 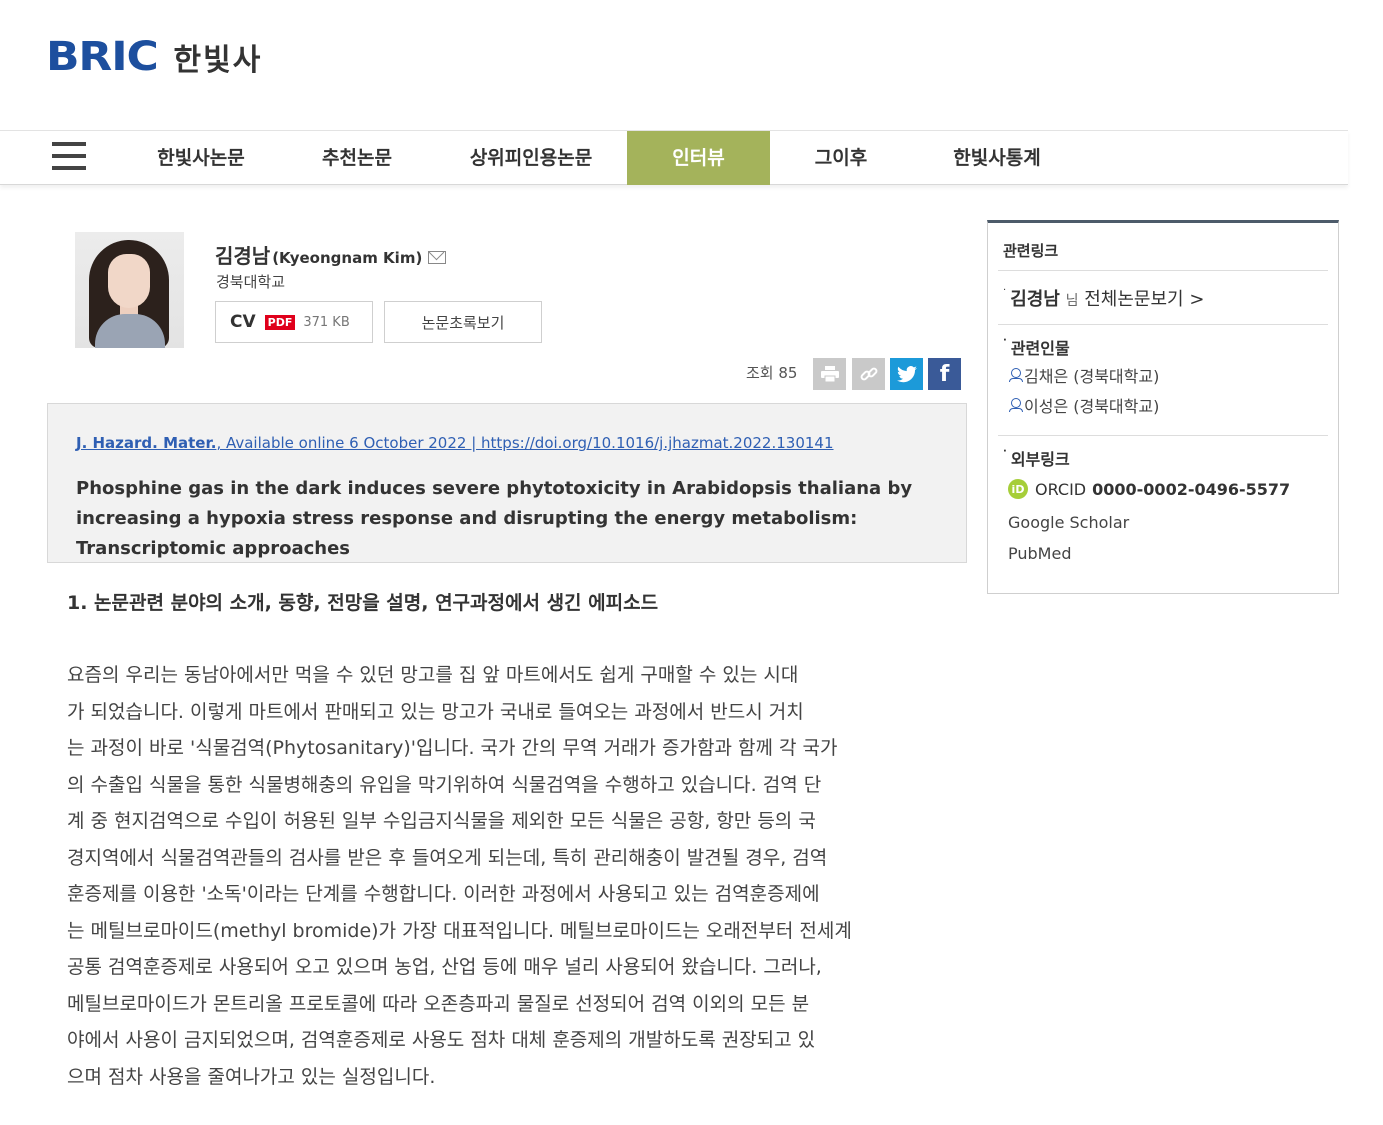 What do you see at coordinates (69, 157) in the screenshot?
I see `menu-icon` at bounding box center [69, 157].